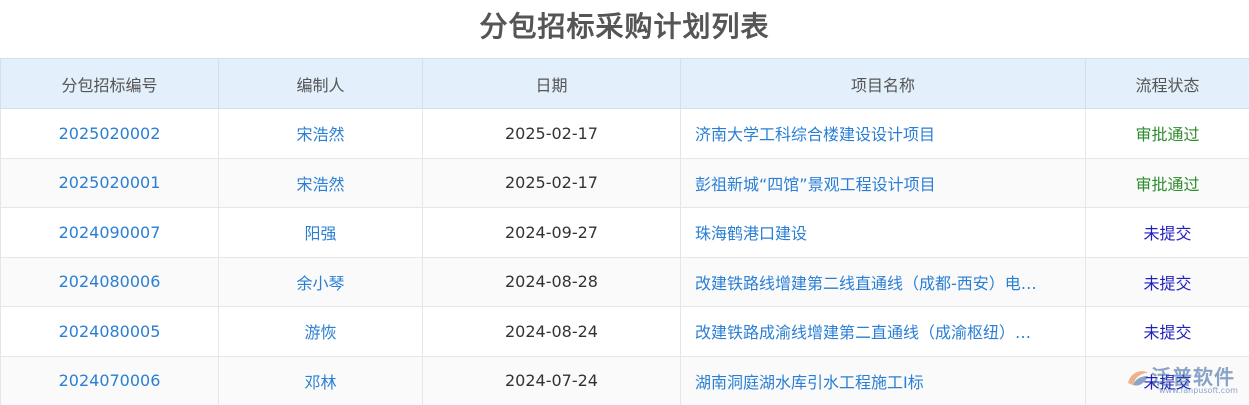 The image size is (1249, 405). Describe the element at coordinates (551, 380) in the screenshot. I see `cell-date: 2024-07-24` at that location.